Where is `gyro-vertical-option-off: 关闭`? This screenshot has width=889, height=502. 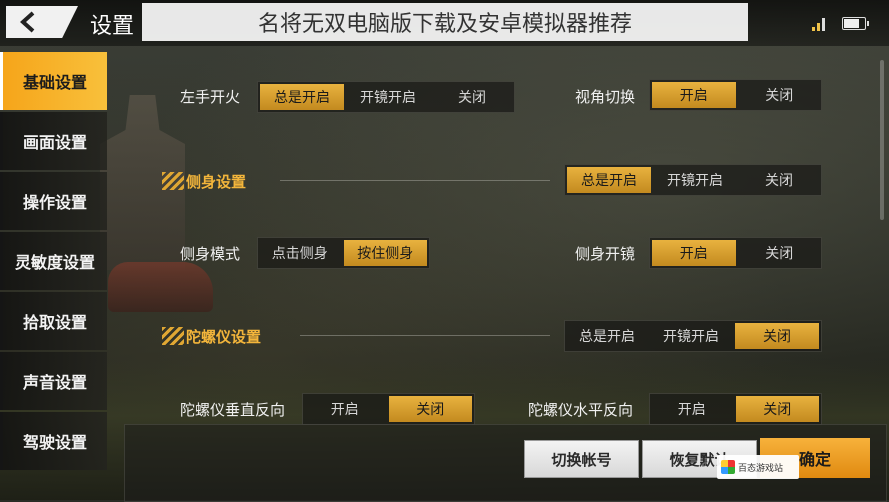
gyro-vertical-option-off: 关闭 is located at coordinates (430, 409).